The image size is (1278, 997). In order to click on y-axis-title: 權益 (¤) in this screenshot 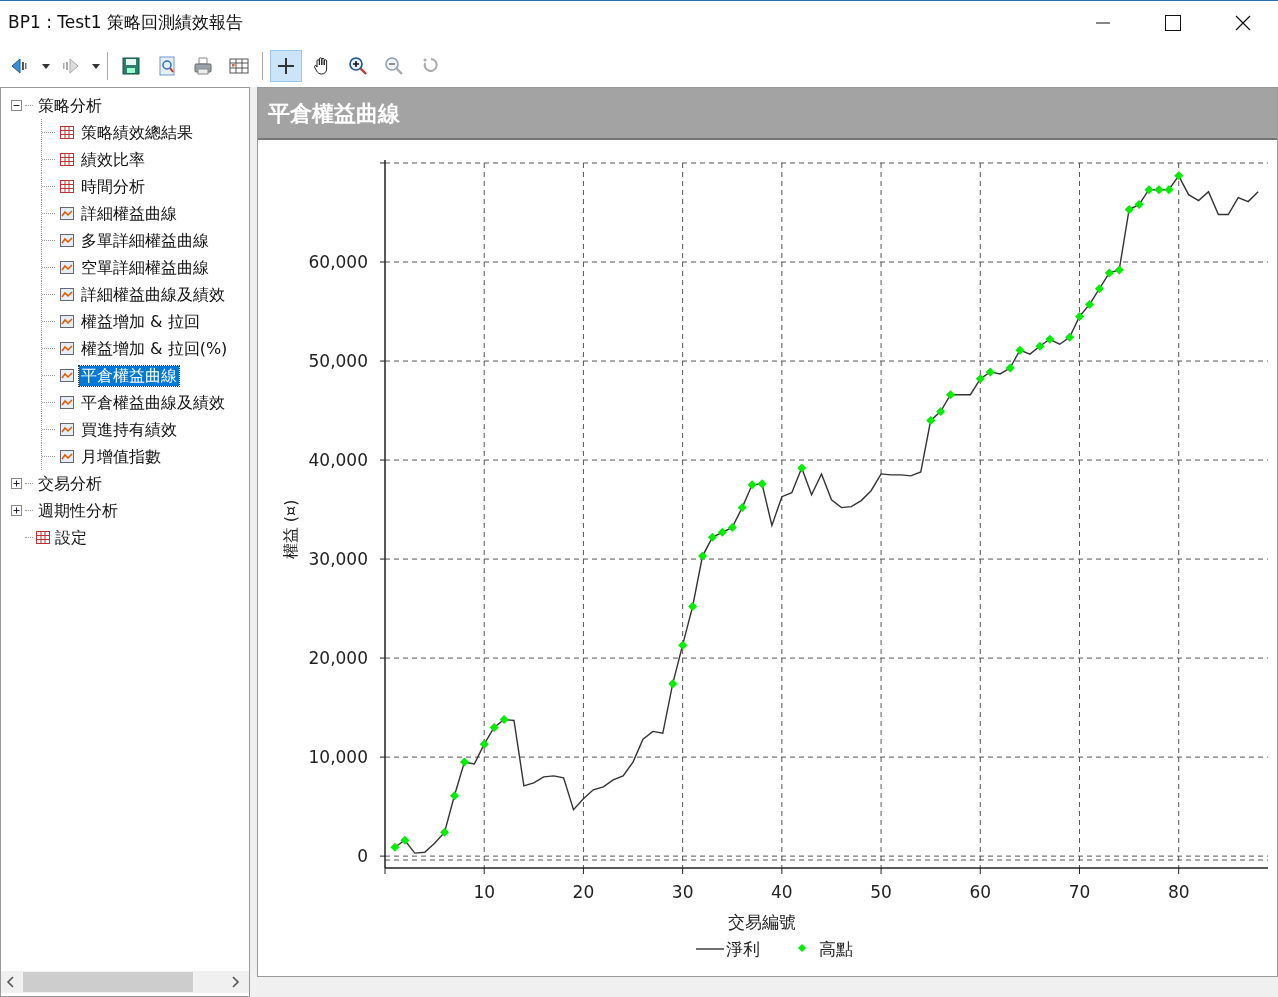, I will do `click(290, 529)`.